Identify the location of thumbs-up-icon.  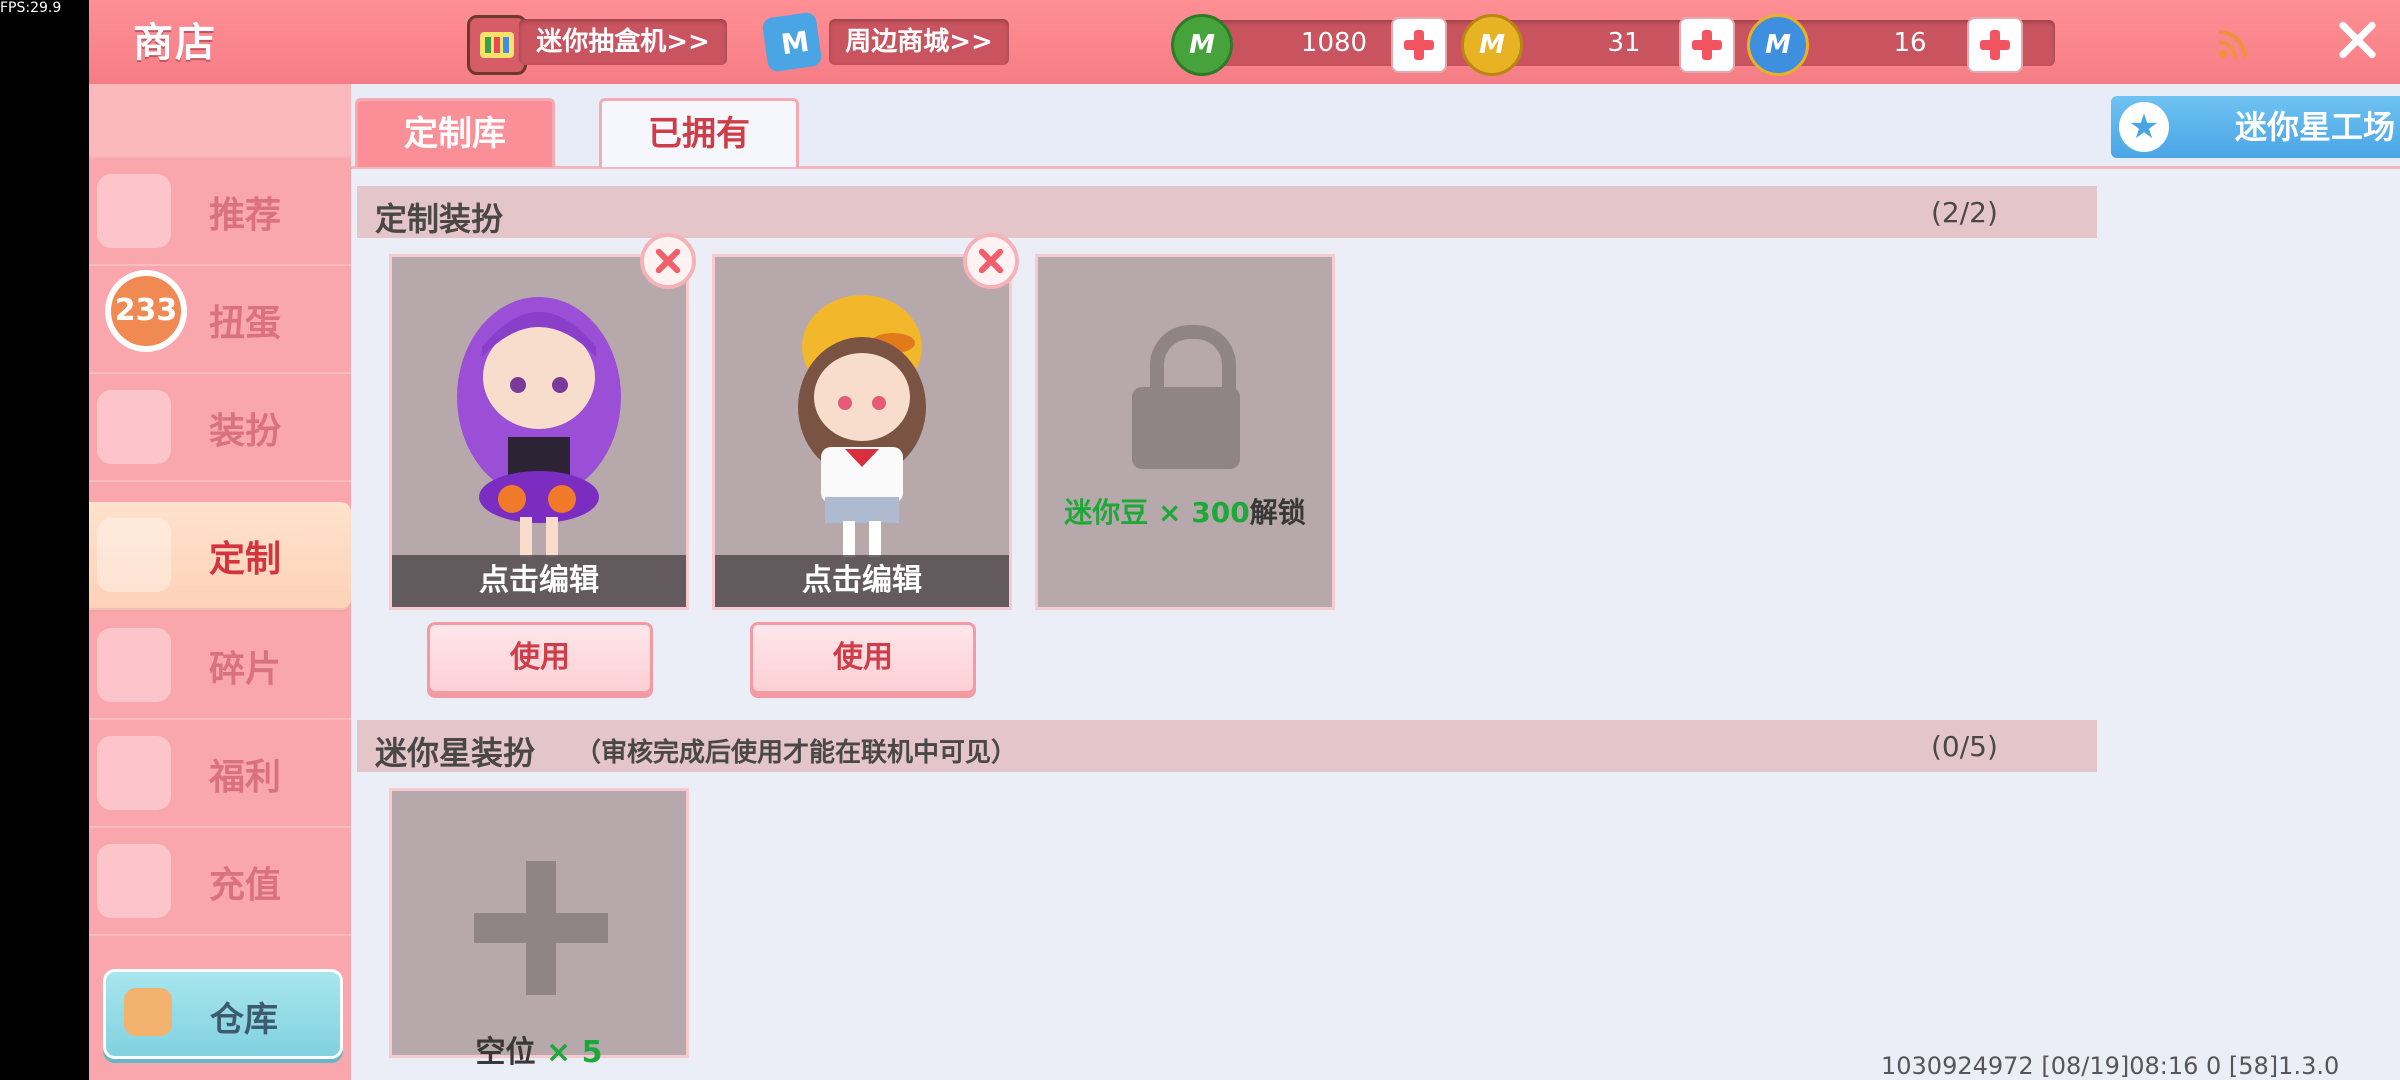
(134, 211).